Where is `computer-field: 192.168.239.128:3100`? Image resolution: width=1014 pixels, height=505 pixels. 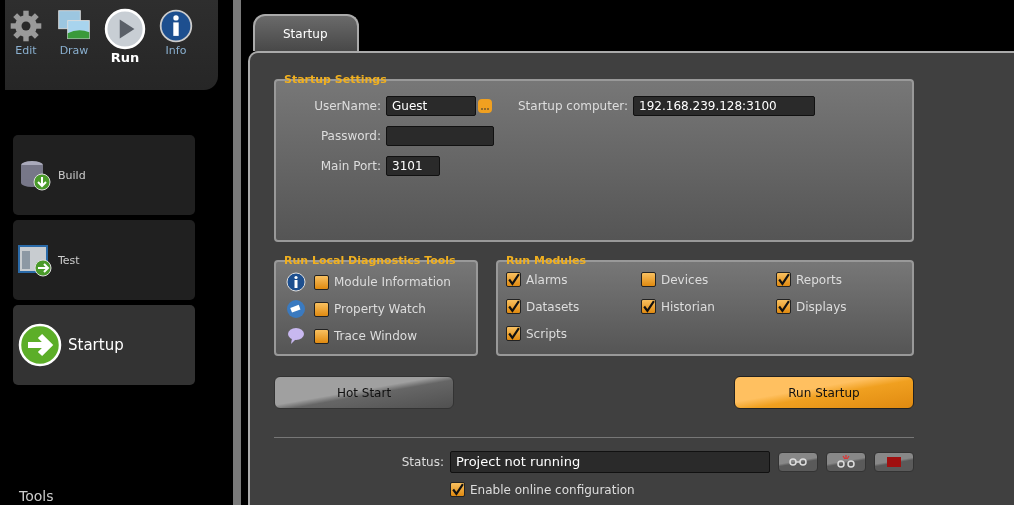 computer-field: 192.168.239.128:3100 is located at coordinates (724, 105).